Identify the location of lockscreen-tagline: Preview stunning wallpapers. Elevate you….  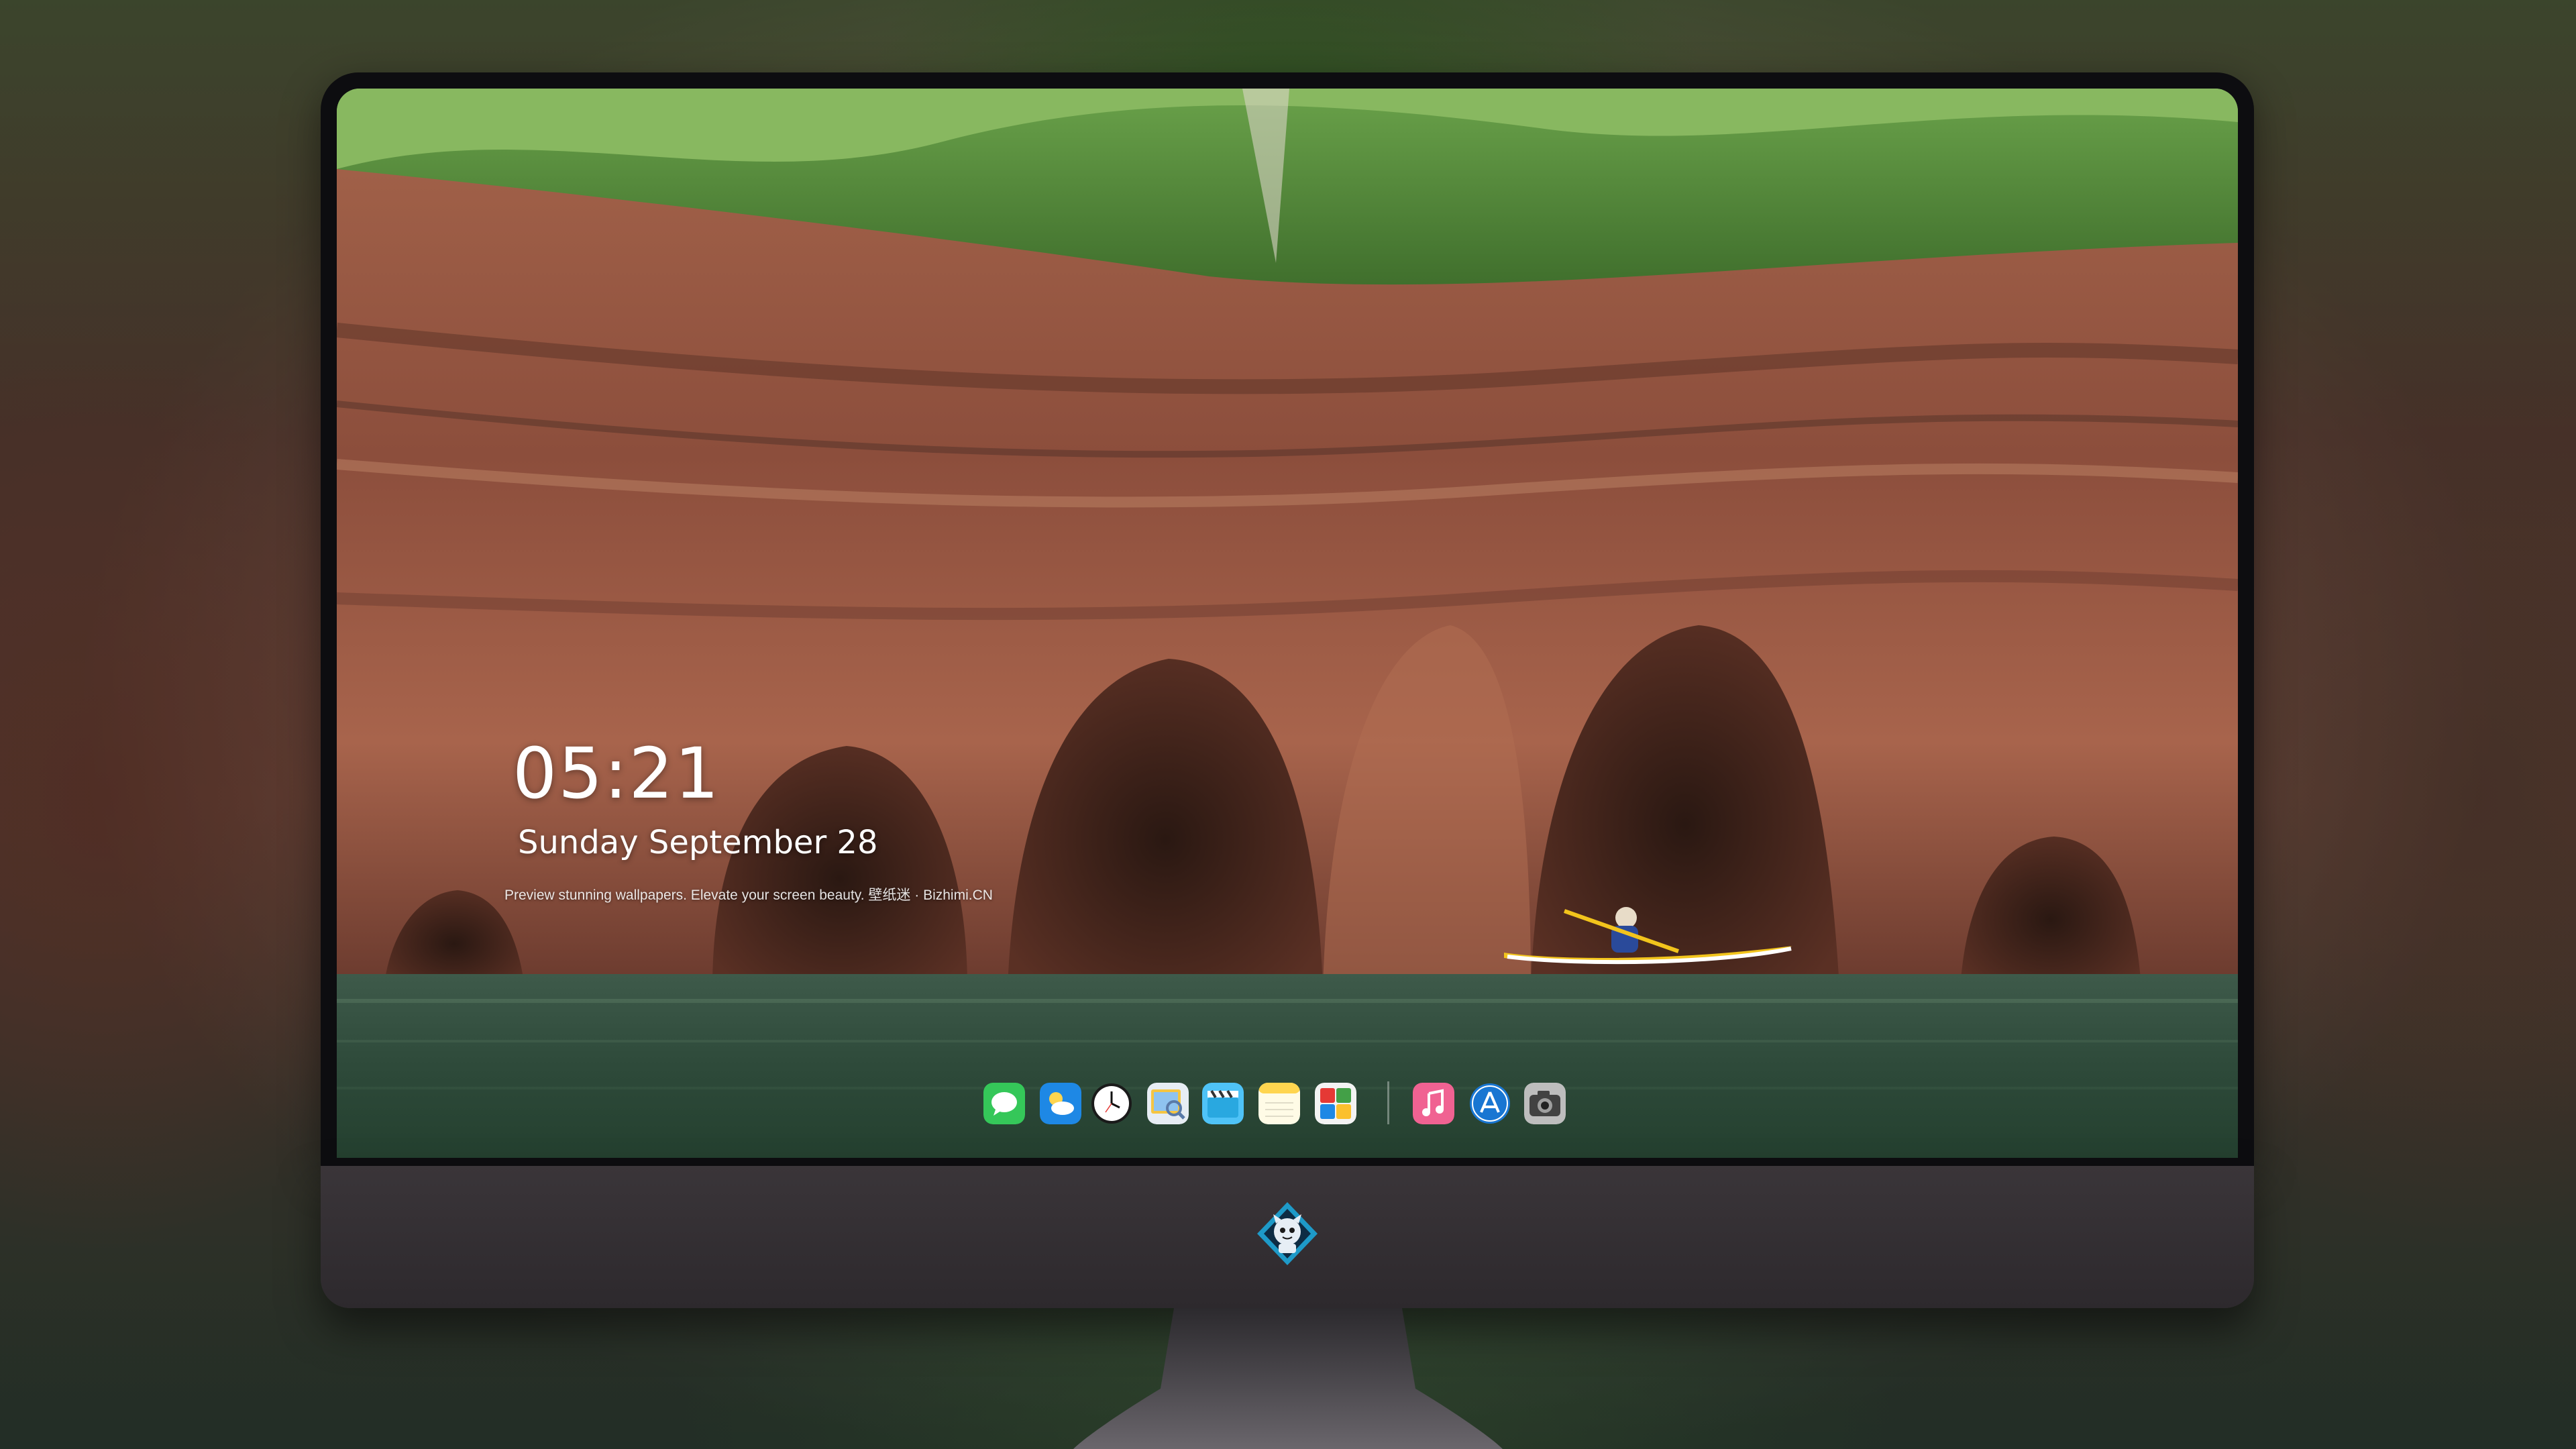
(748, 895).